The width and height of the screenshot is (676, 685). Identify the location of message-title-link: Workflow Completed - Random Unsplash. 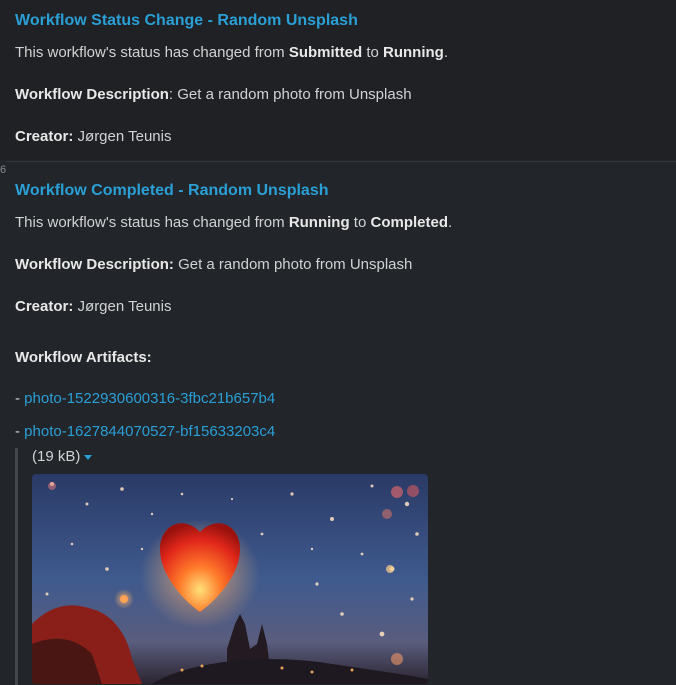
(345, 191).